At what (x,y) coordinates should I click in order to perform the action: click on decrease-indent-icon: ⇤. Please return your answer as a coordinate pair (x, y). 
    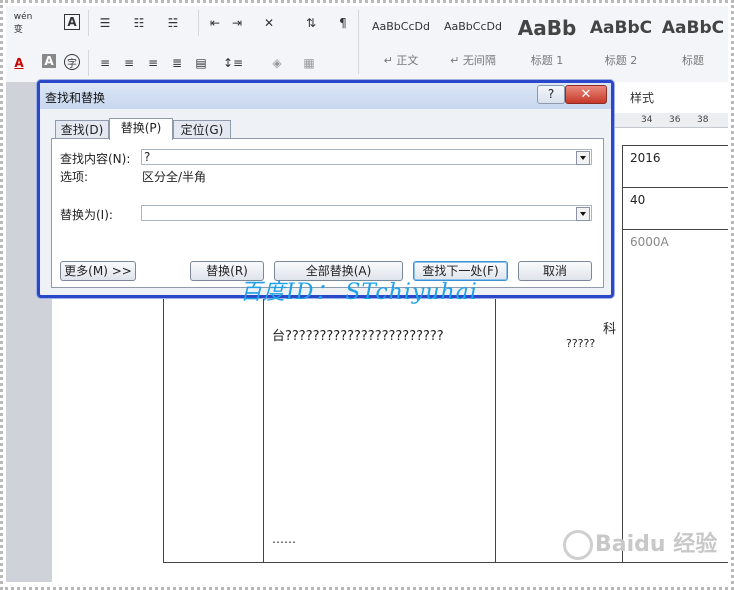
    Looking at the image, I should click on (215, 23).